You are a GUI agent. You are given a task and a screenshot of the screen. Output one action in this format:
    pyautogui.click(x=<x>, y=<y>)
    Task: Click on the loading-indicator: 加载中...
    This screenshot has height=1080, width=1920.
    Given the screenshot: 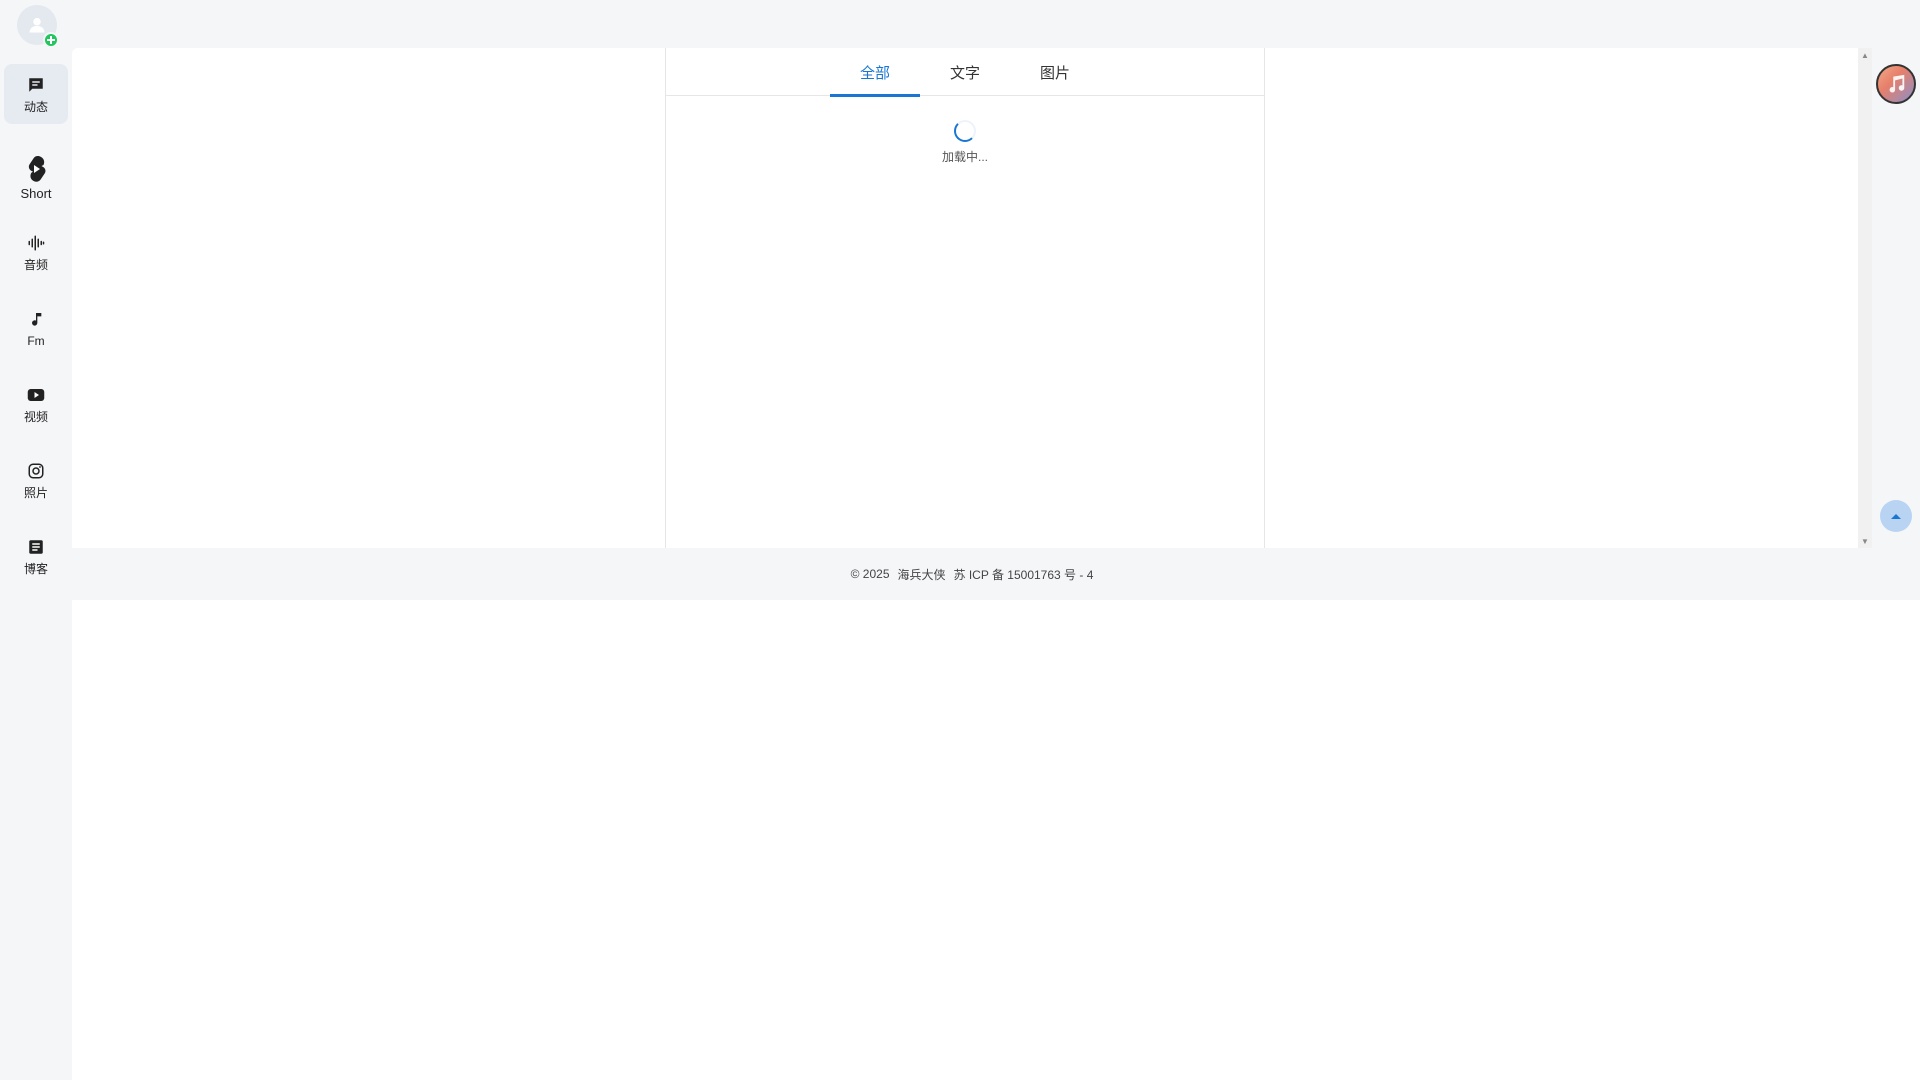 What is the action you would take?
    pyautogui.click(x=965, y=142)
    